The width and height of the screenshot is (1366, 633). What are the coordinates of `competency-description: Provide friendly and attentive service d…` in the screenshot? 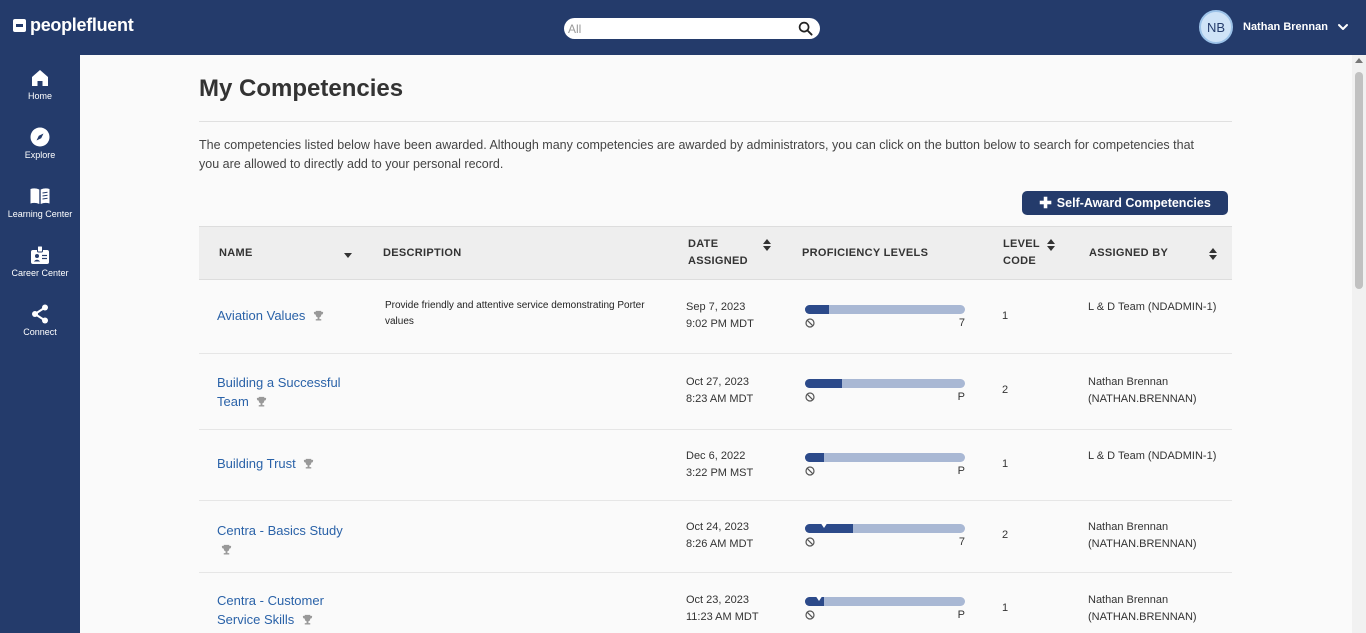 It's located at (515, 313).